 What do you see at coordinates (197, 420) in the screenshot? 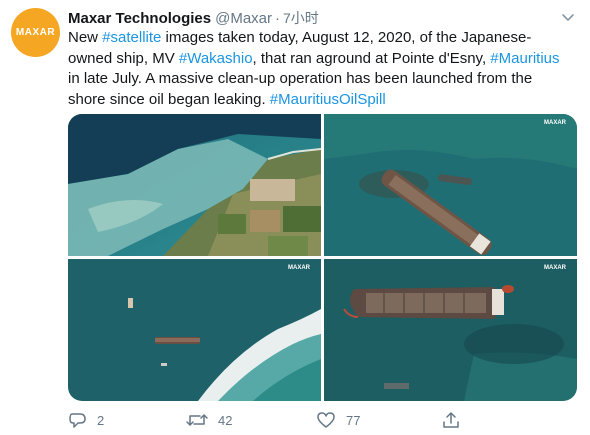
I see `retweet-icon` at bounding box center [197, 420].